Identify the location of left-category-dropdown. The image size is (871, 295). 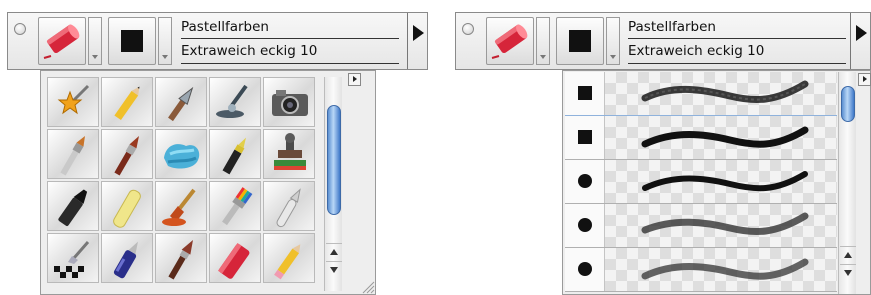
(95, 41).